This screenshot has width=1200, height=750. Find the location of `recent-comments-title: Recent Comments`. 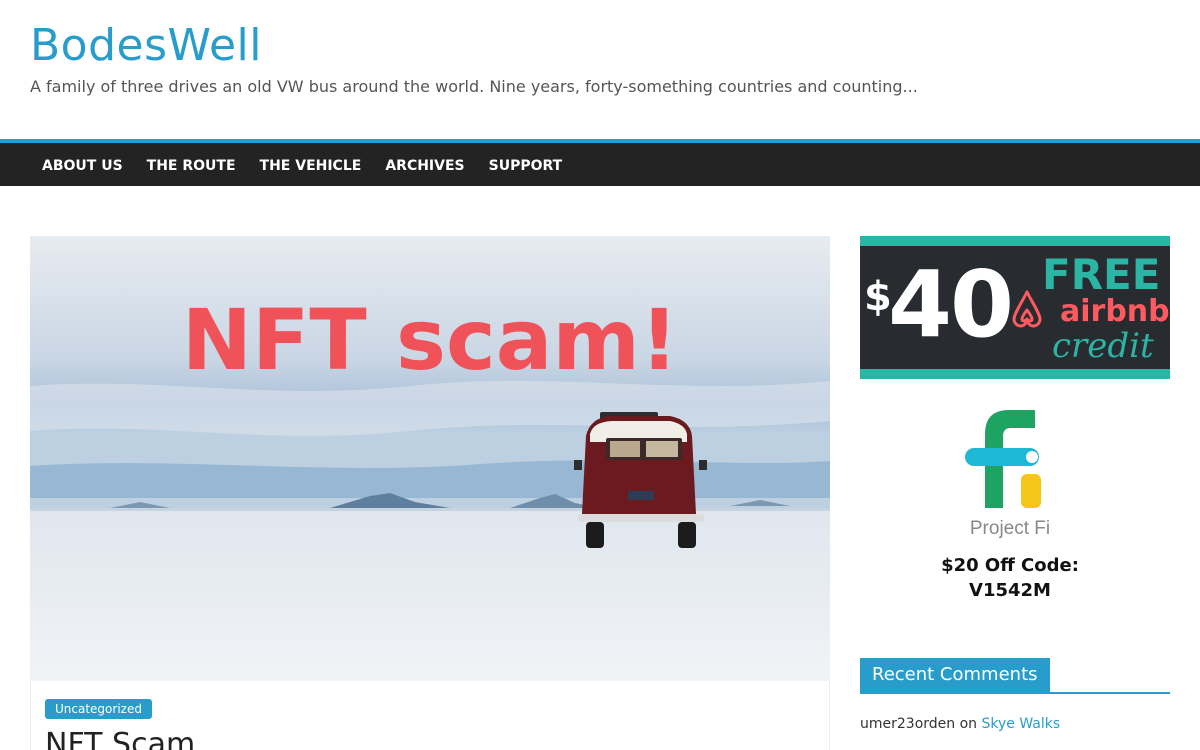

recent-comments-title: Recent Comments is located at coordinates (955, 675).